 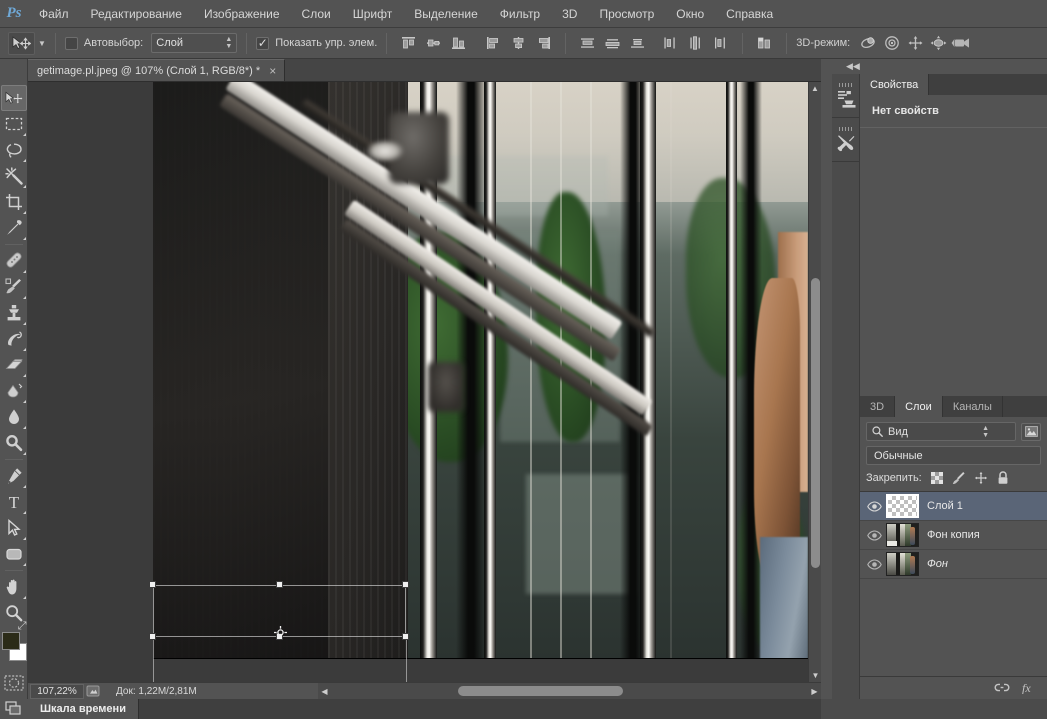 What do you see at coordinates (10, 641) in the screenshot?
I see `foreground-color-swatch` at bounding box center [10, 641].